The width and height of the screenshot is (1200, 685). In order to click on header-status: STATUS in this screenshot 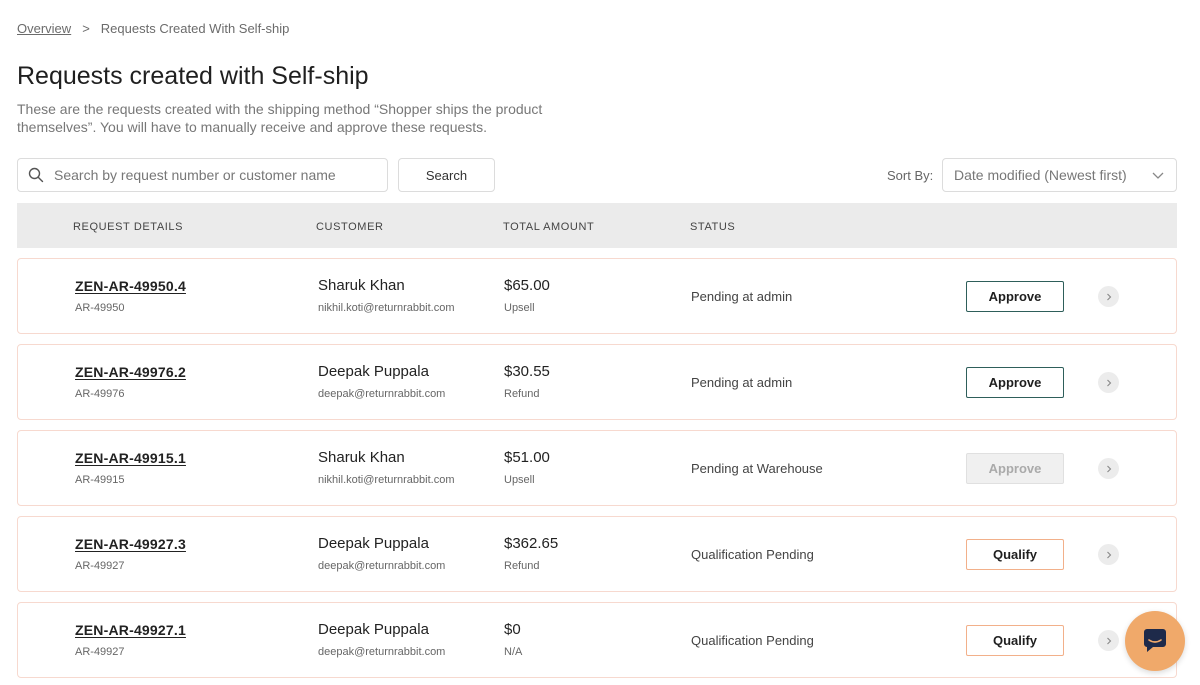, I will do `click(713, 227)`.